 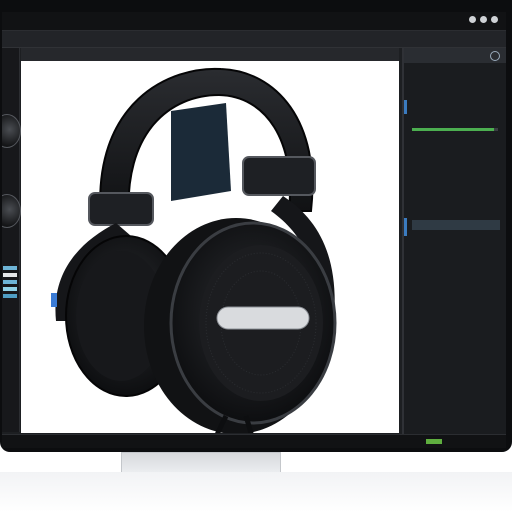 I want to click on close-icon, so click(x=494, y=19).